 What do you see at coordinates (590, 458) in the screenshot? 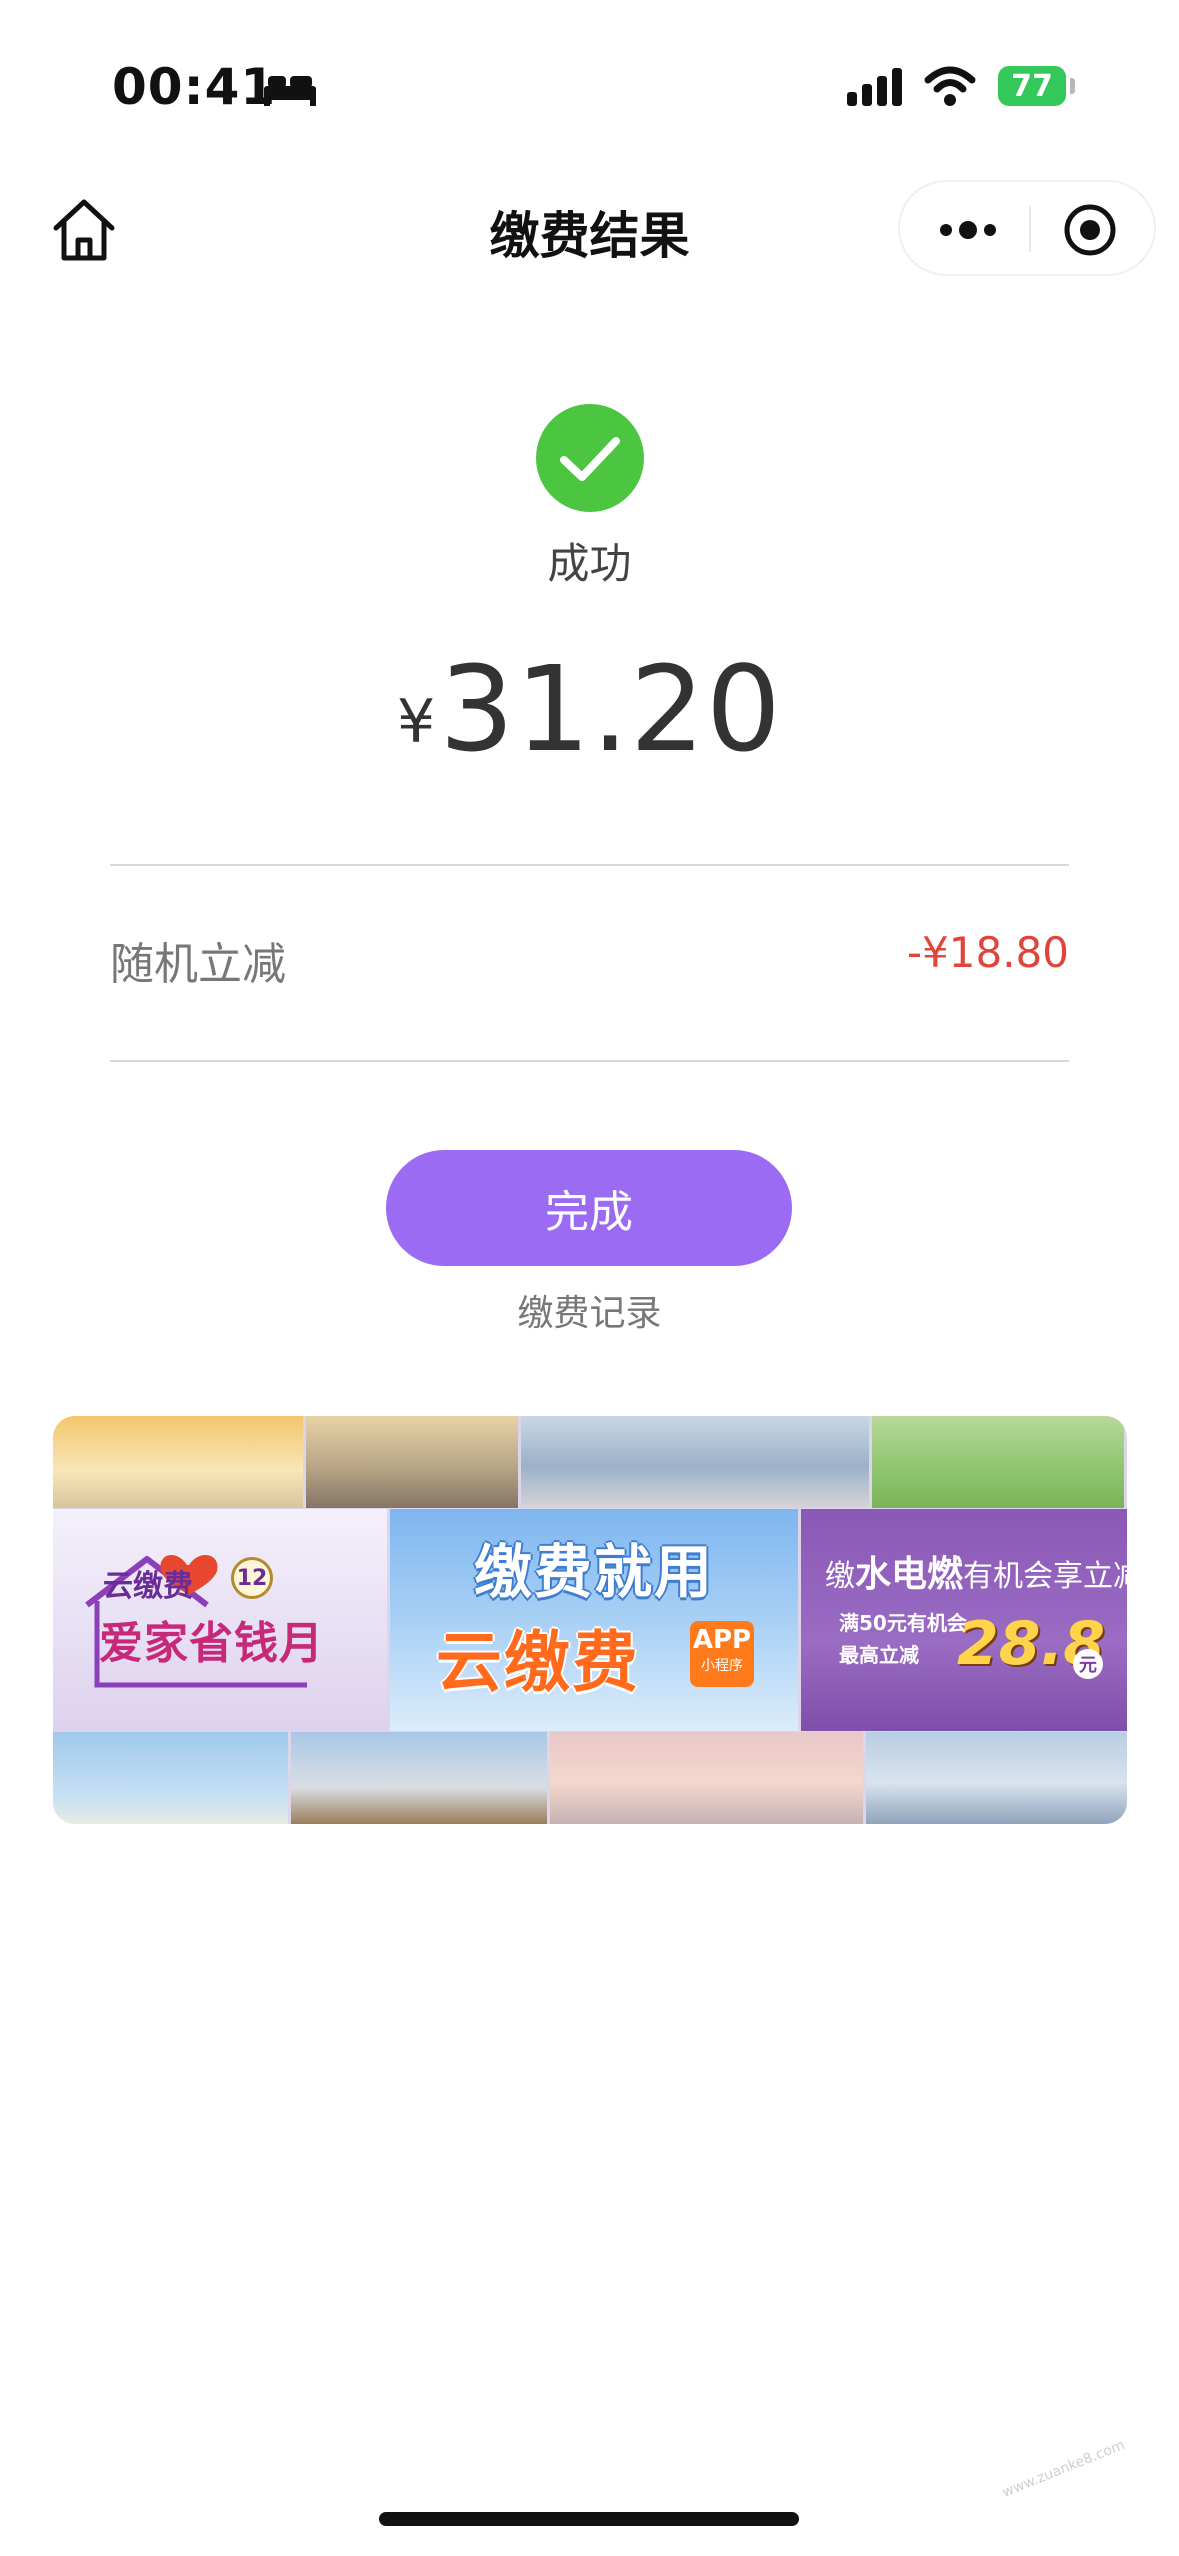
I see `check-circle-icon` at bounding box center [590, 458].